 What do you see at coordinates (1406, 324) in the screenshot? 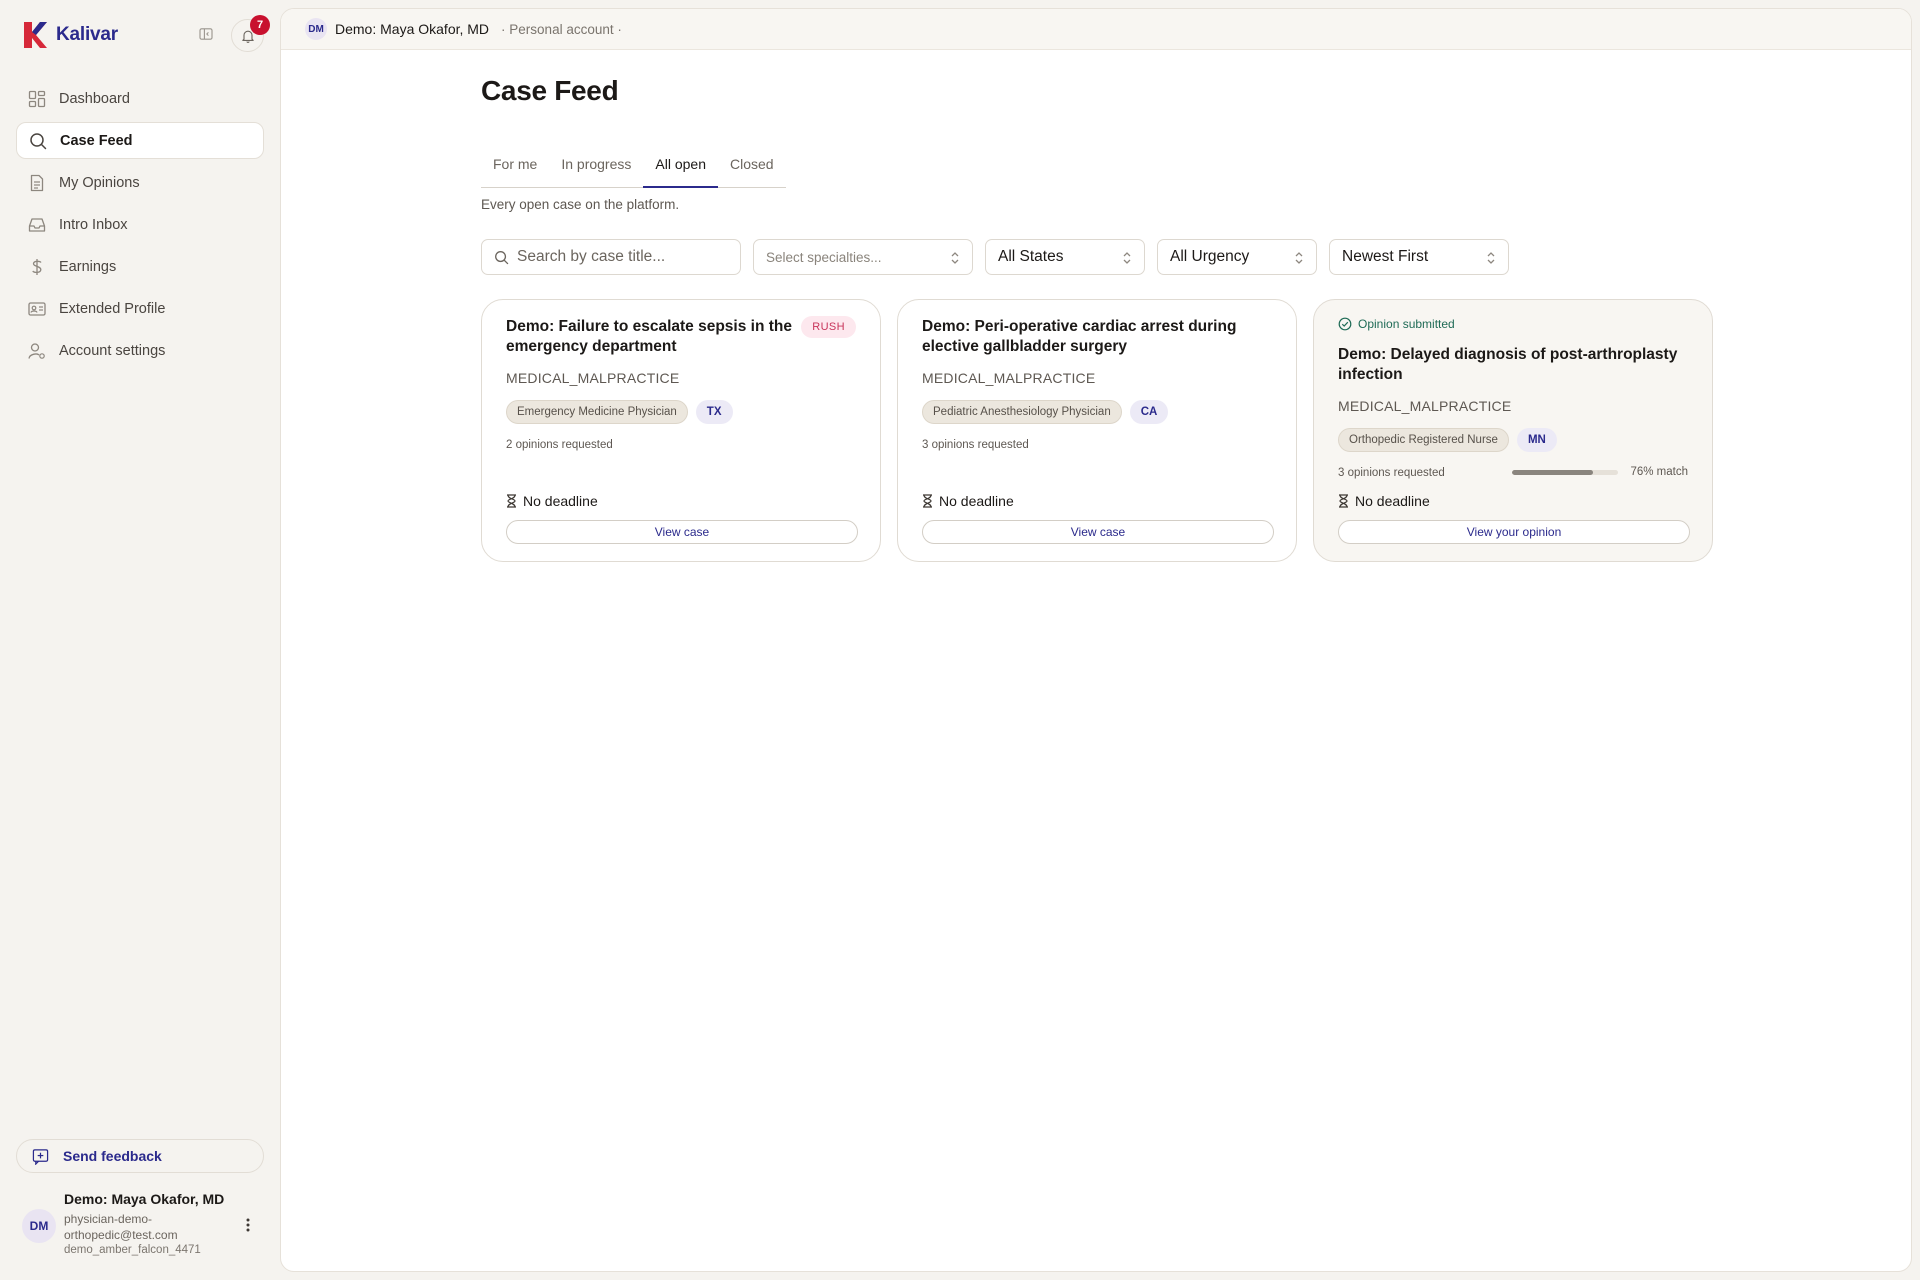
I see `opinion-status-text: Opinion submitted` at bounding box center [1406, 324].